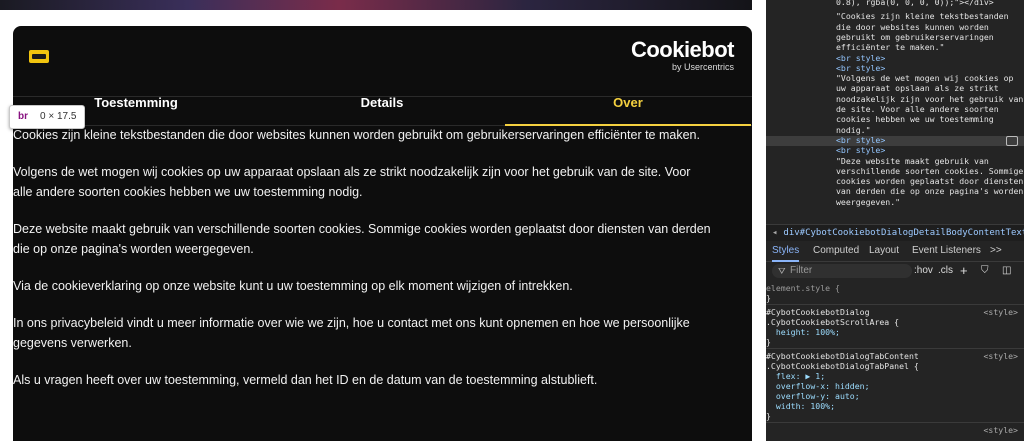  I want to click on tab-event-listeners: Event Listeners, so click(946, 251).